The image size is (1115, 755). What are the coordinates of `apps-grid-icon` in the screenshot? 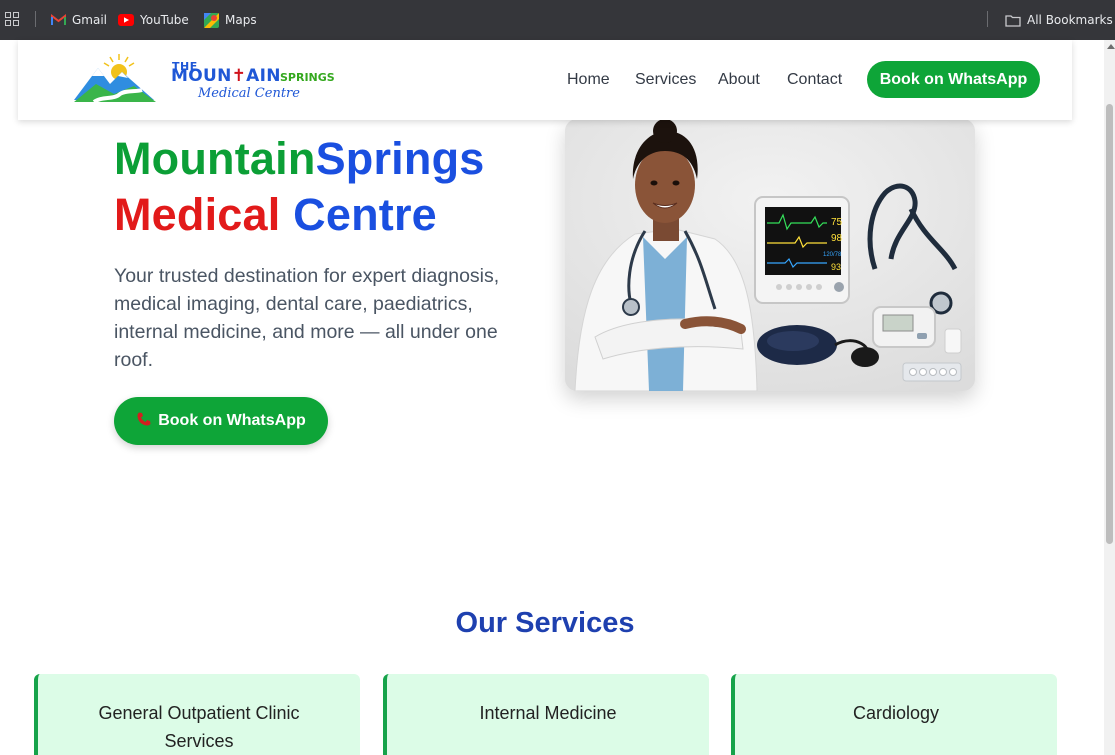 It's located at (12, 19).